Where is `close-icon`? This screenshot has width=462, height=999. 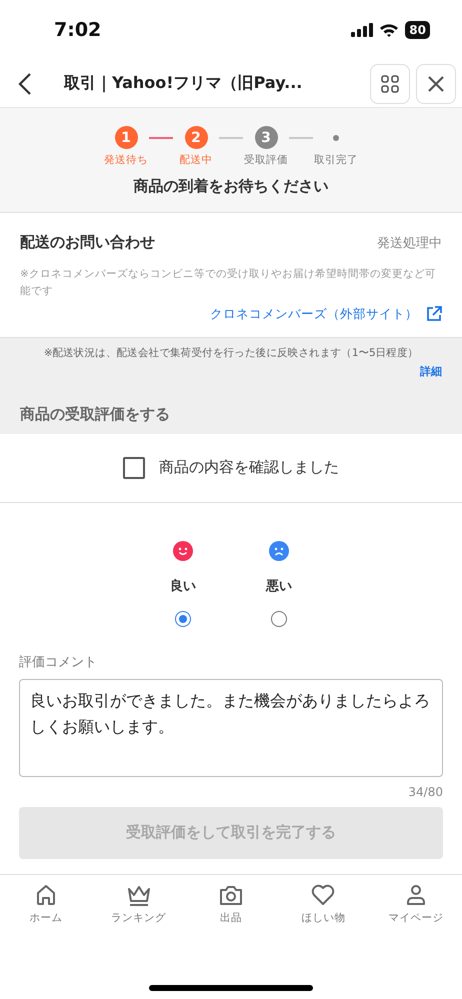
close-icon is located at coordinates (436, 83).